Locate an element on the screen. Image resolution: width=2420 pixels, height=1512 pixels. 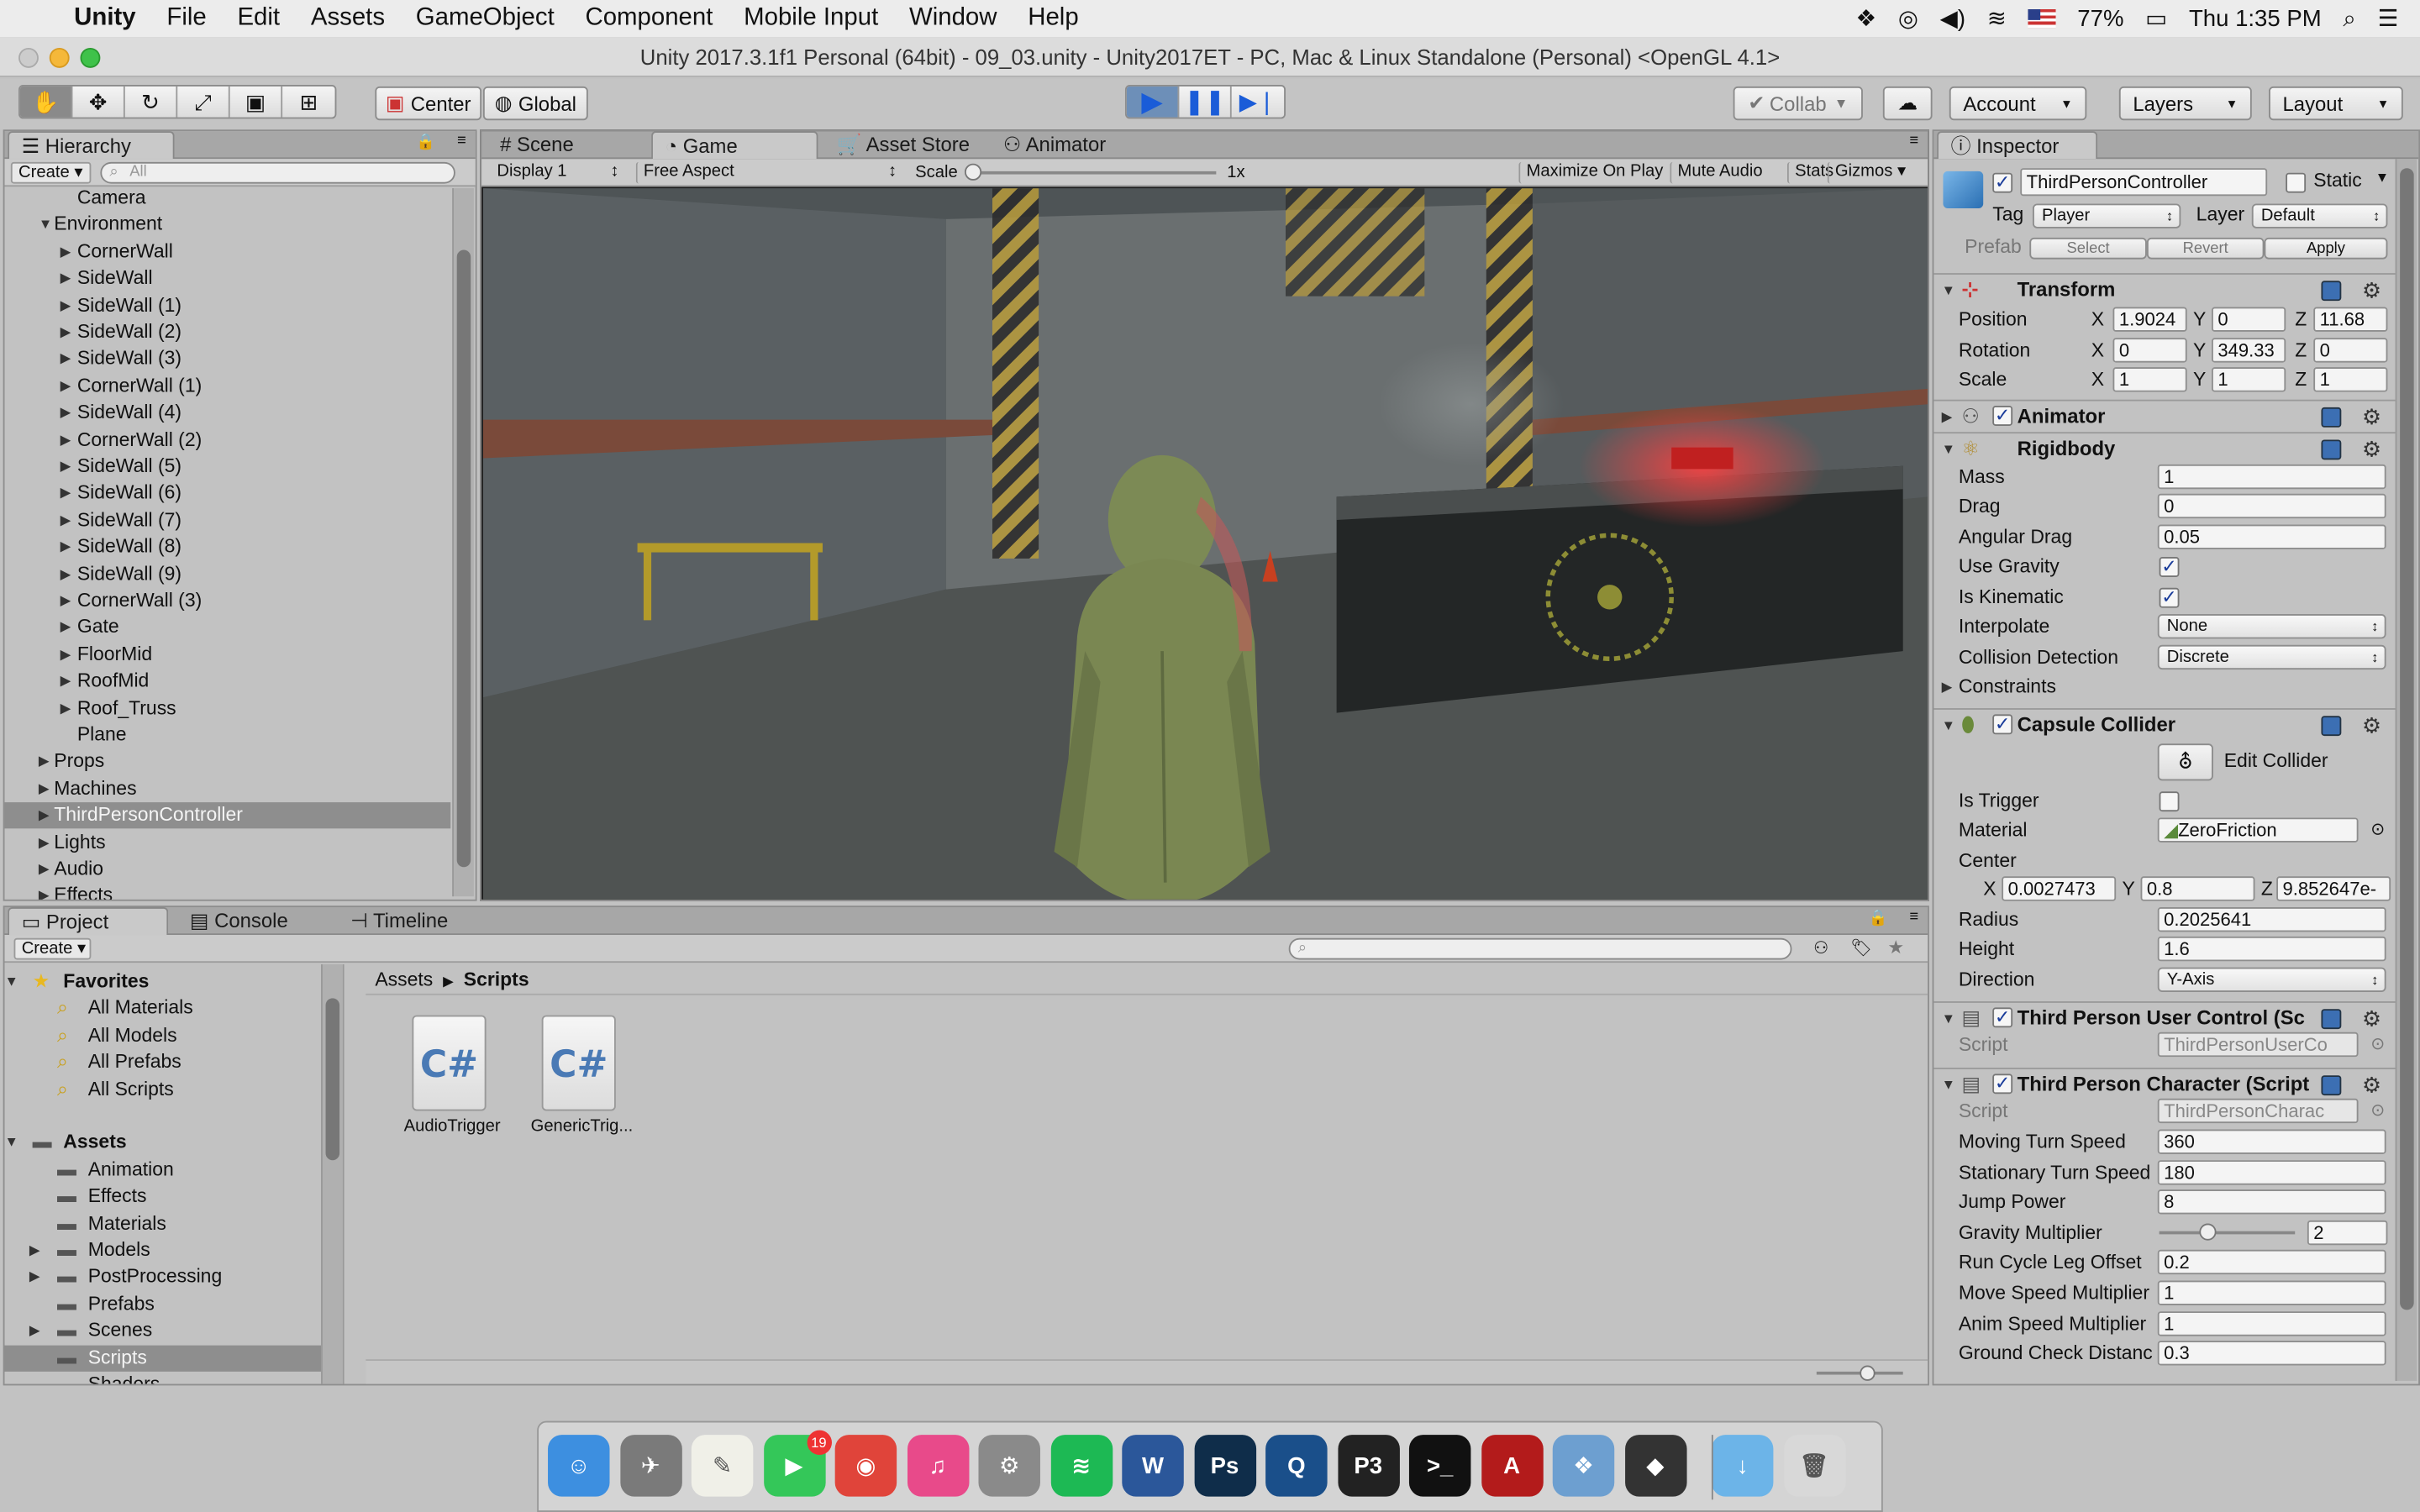
rect-tool-icon: ▣ is located at coordinates (256, 102).